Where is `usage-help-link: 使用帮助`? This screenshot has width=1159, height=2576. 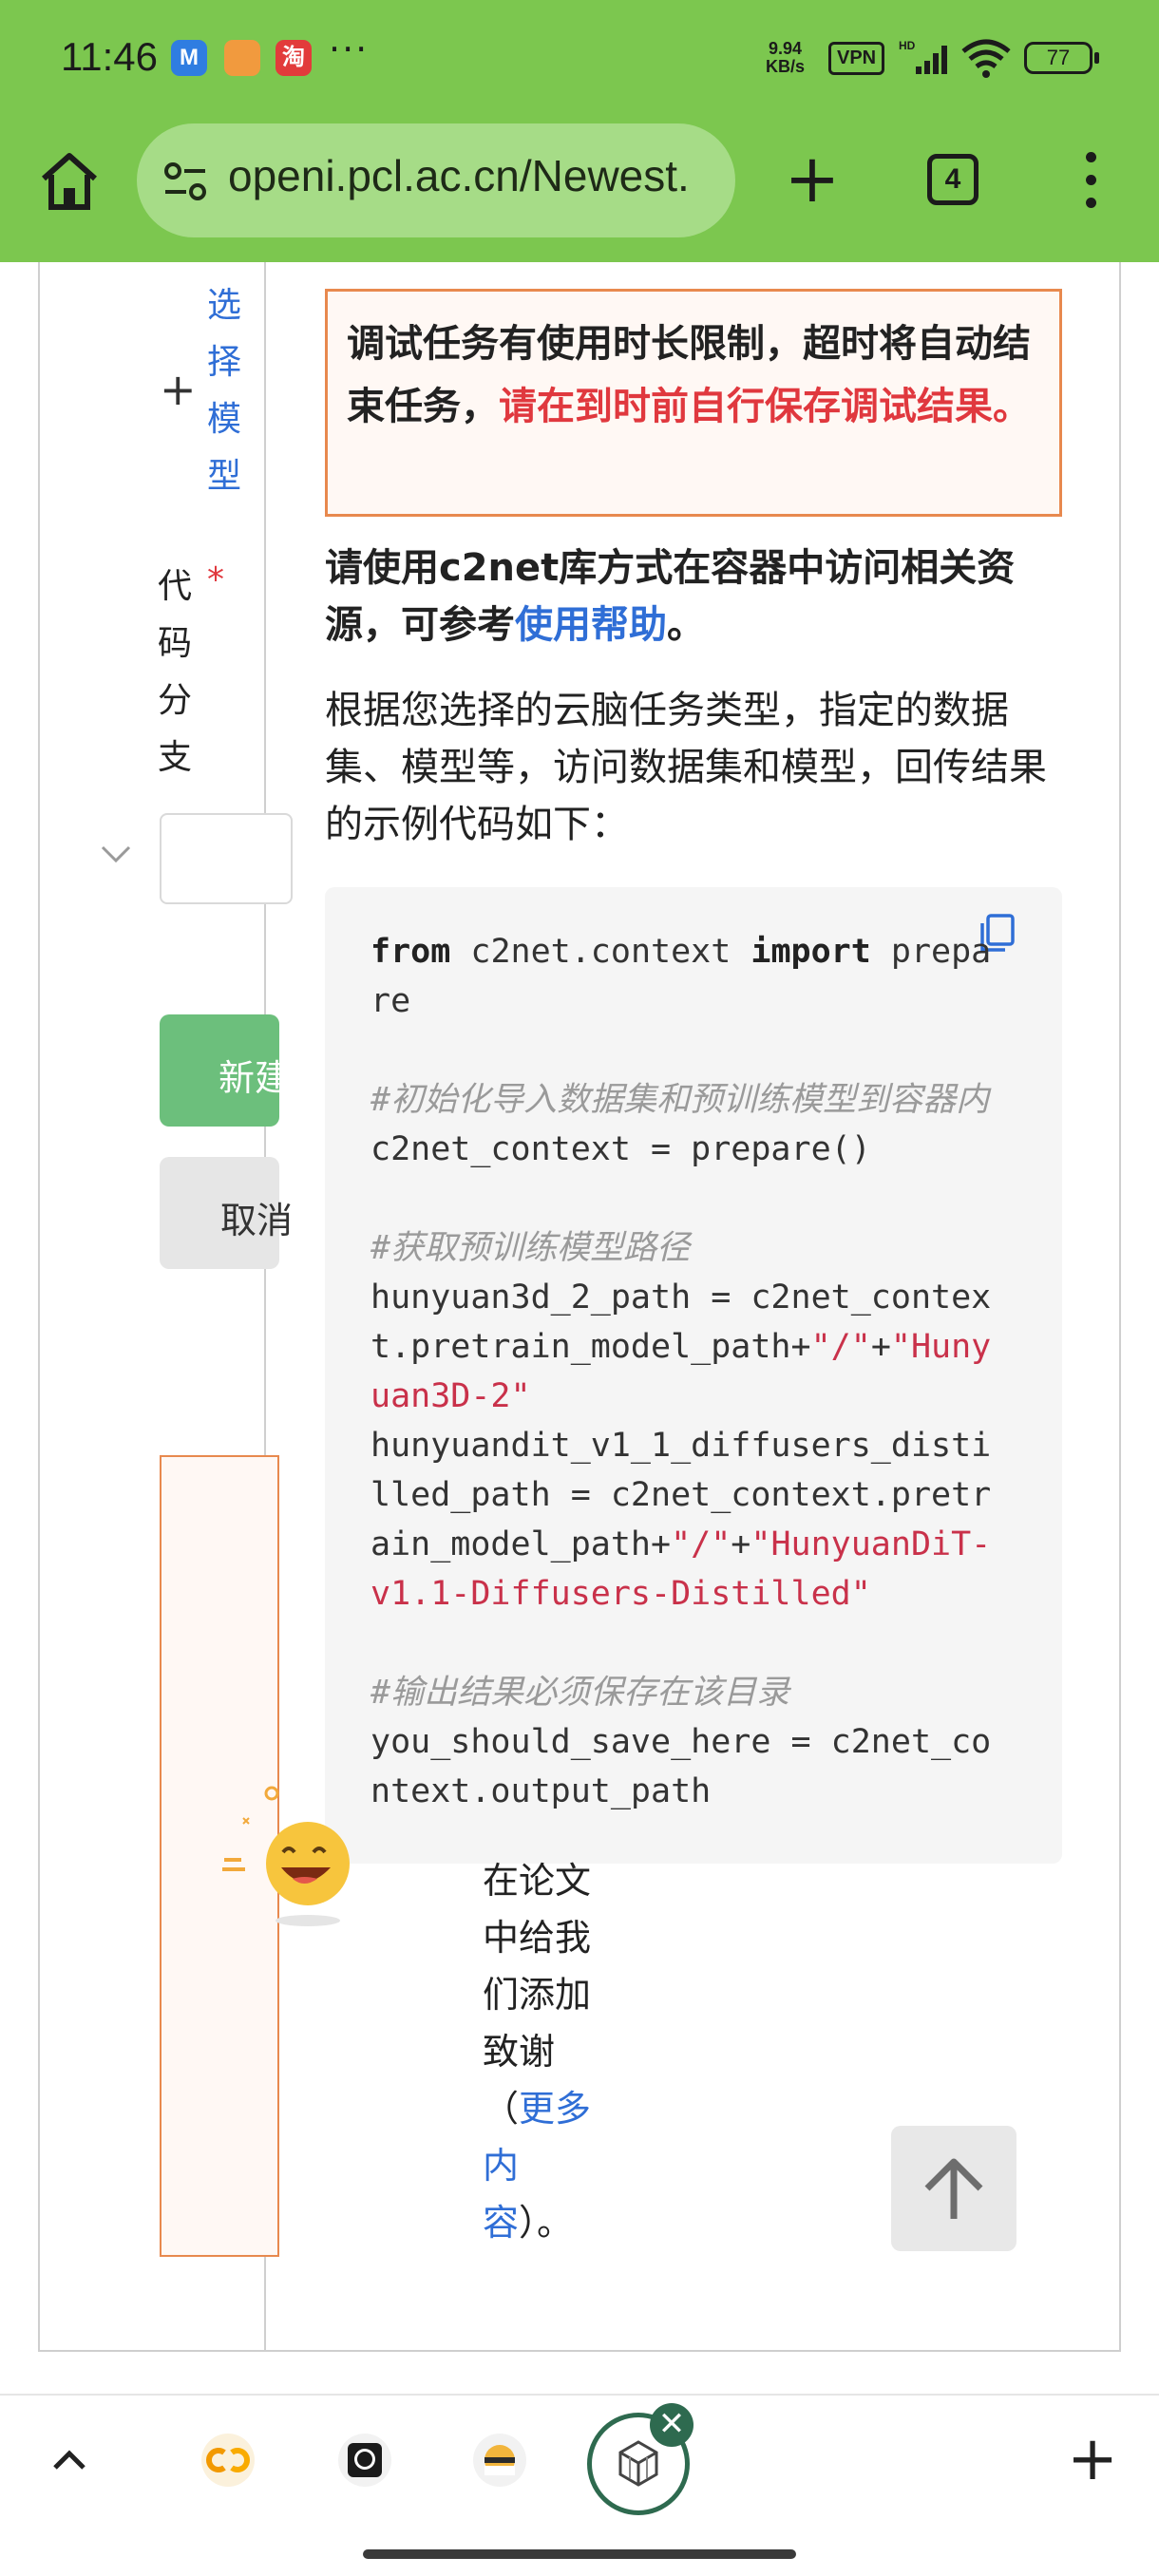 usage-help-link: 使用帮助 is located at coordinates (591, 625).